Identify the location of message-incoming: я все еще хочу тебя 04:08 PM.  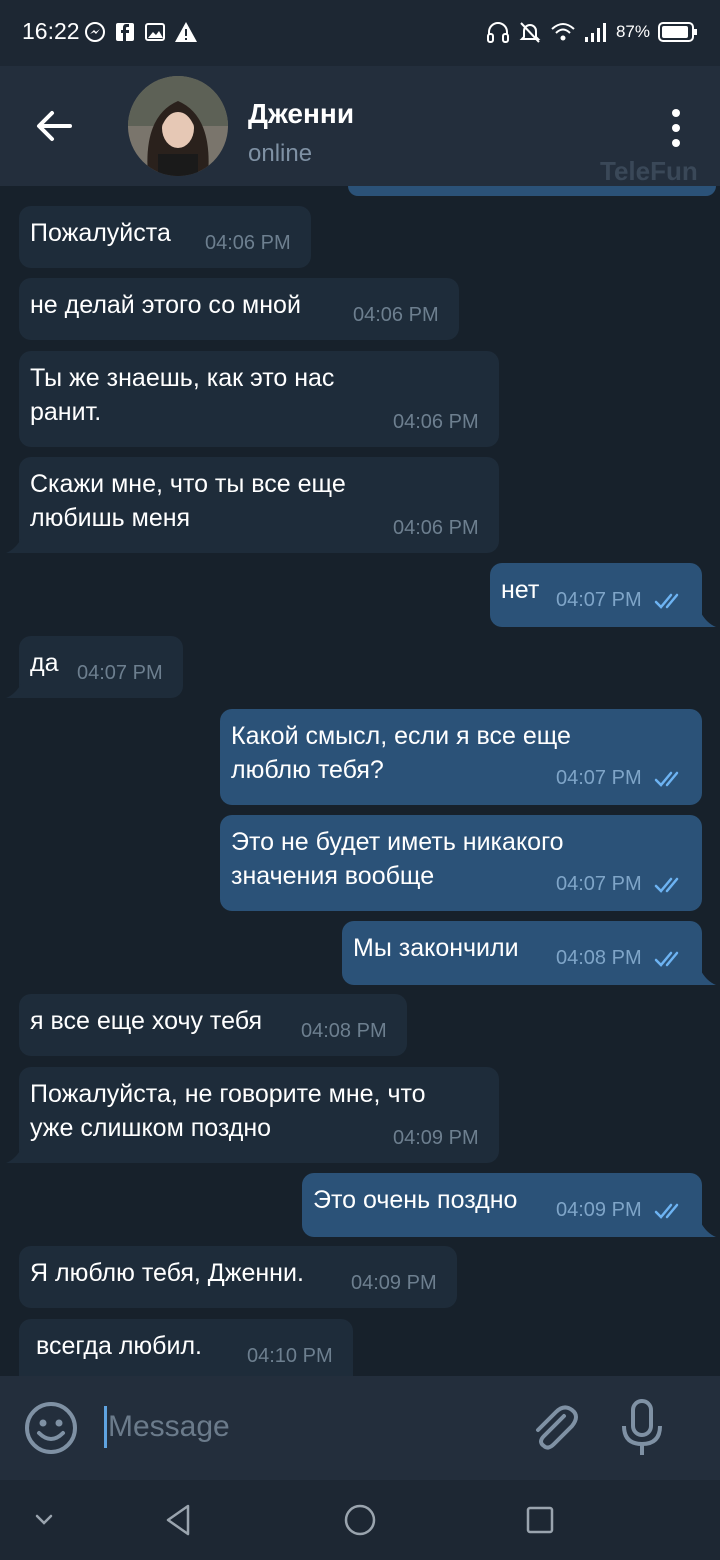
(213, 1025).